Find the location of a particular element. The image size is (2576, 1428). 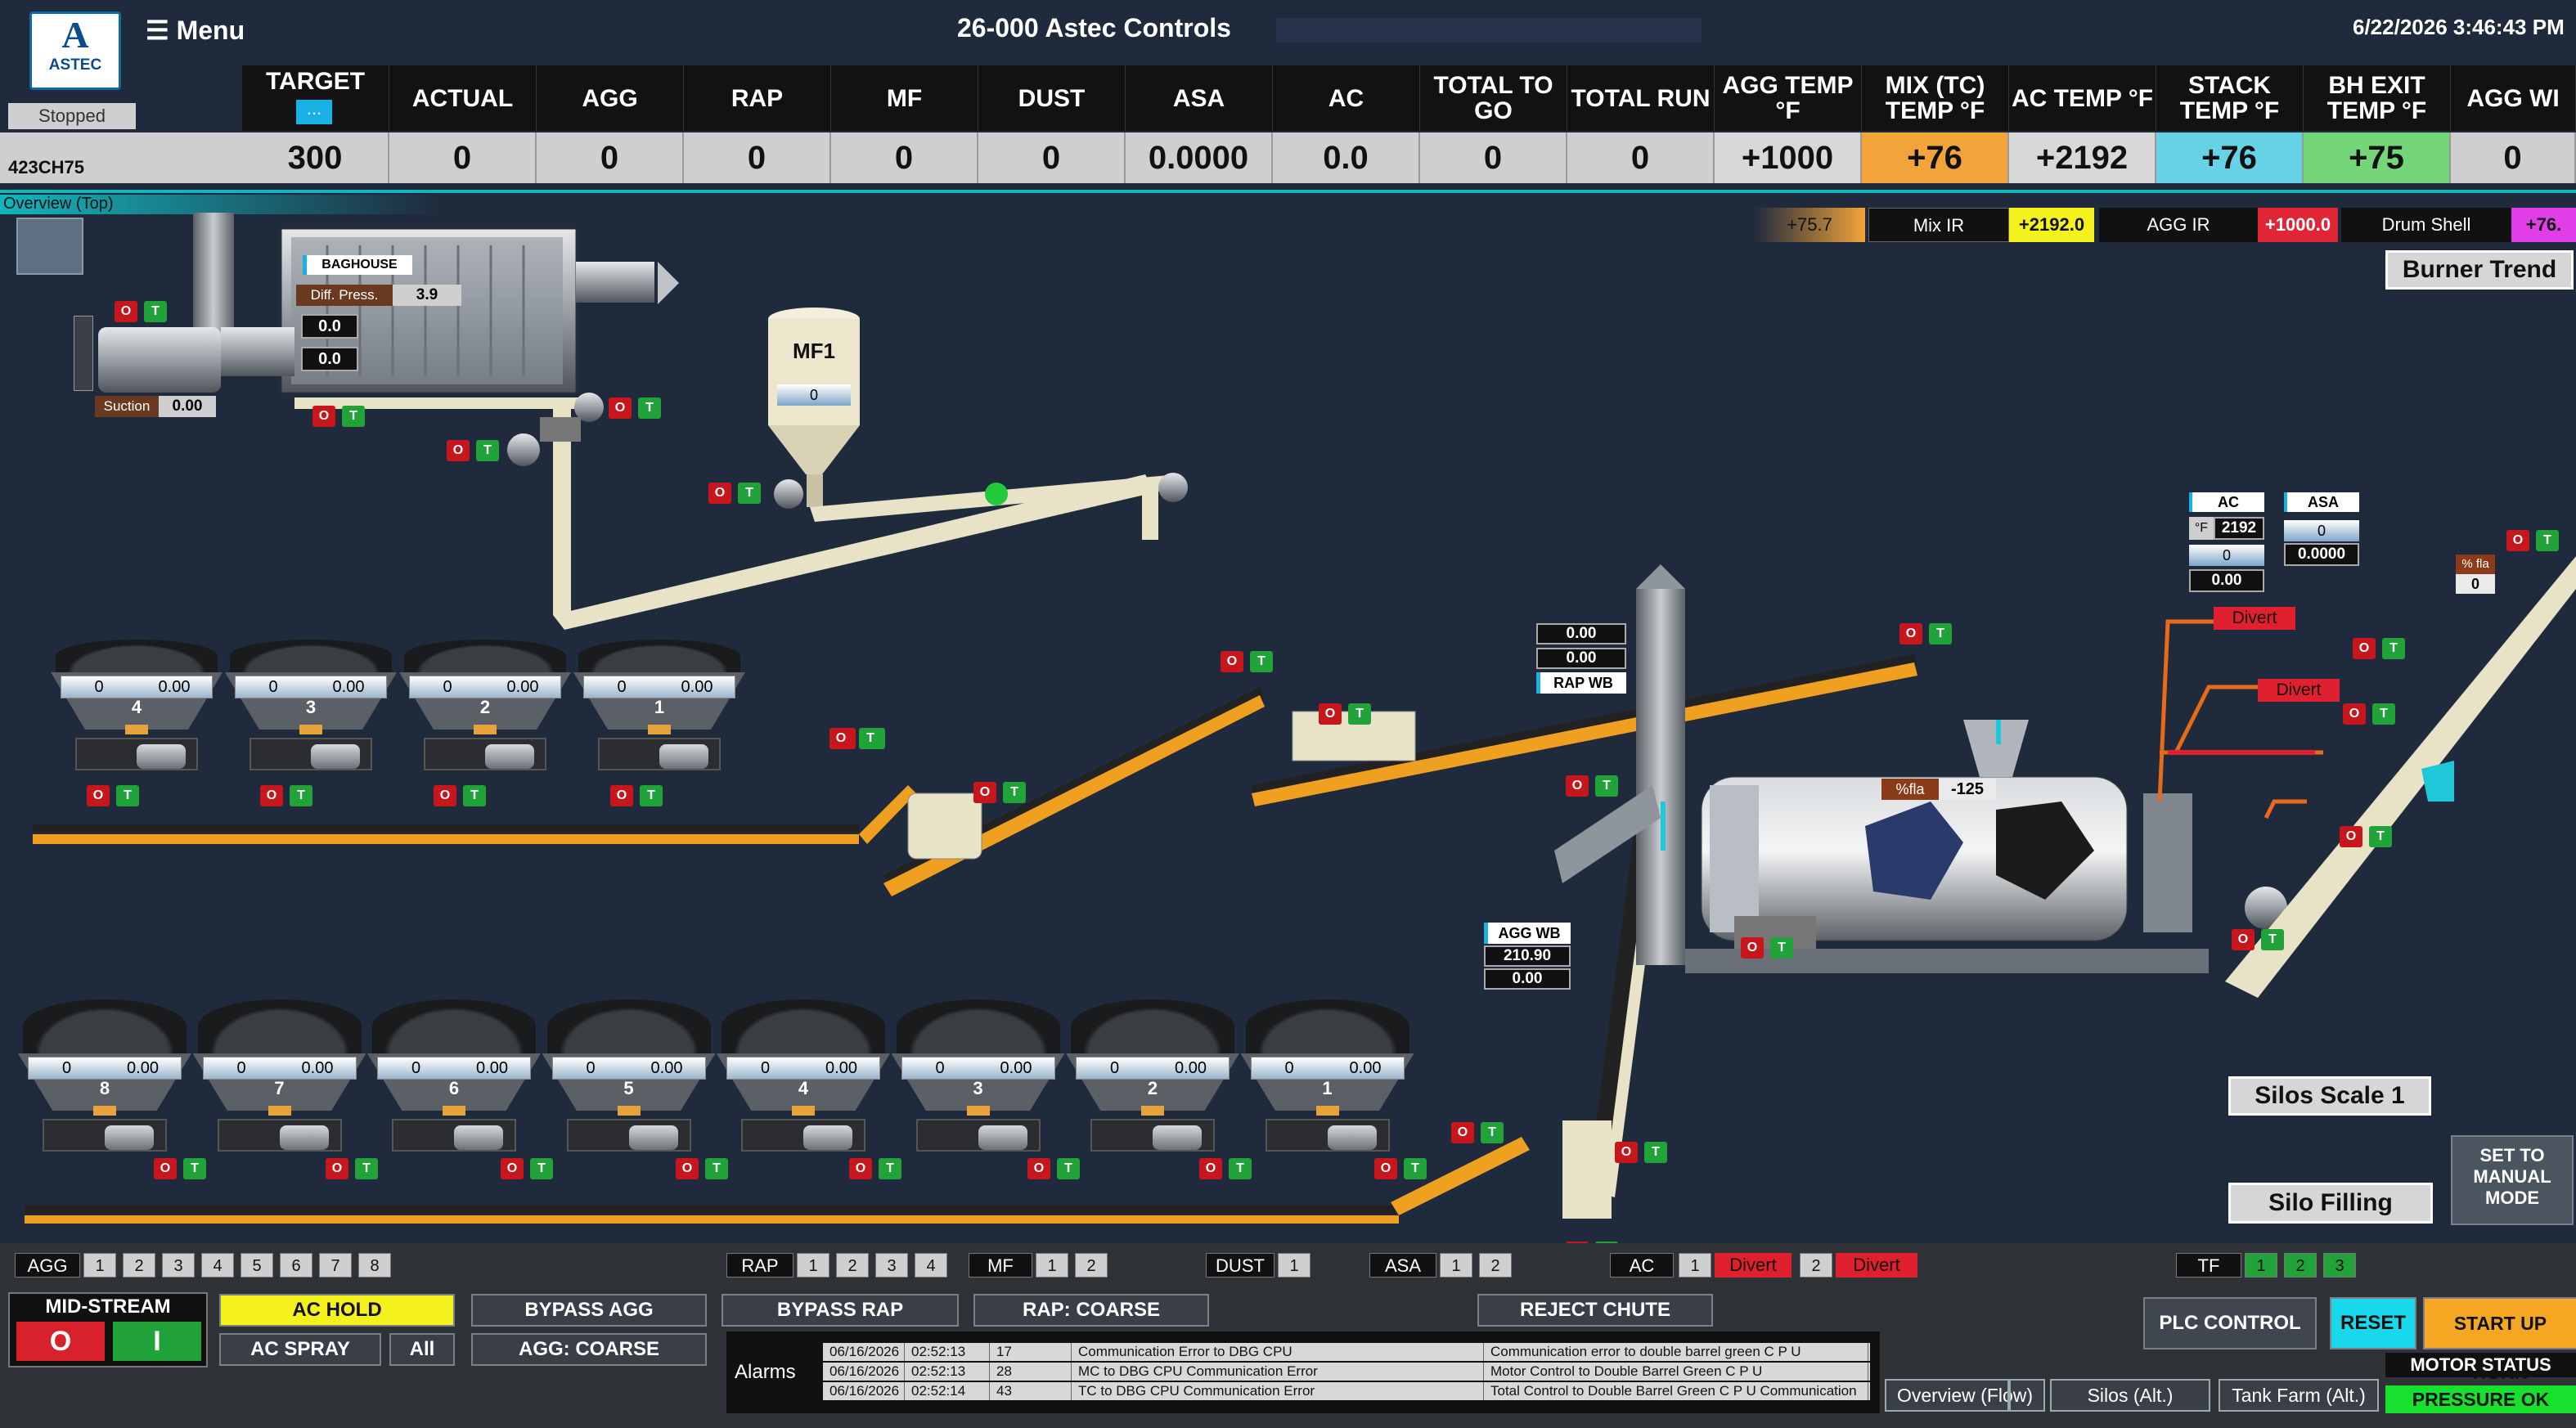

agg-feeder-2: 2 is located at coordinates (139, 1265).